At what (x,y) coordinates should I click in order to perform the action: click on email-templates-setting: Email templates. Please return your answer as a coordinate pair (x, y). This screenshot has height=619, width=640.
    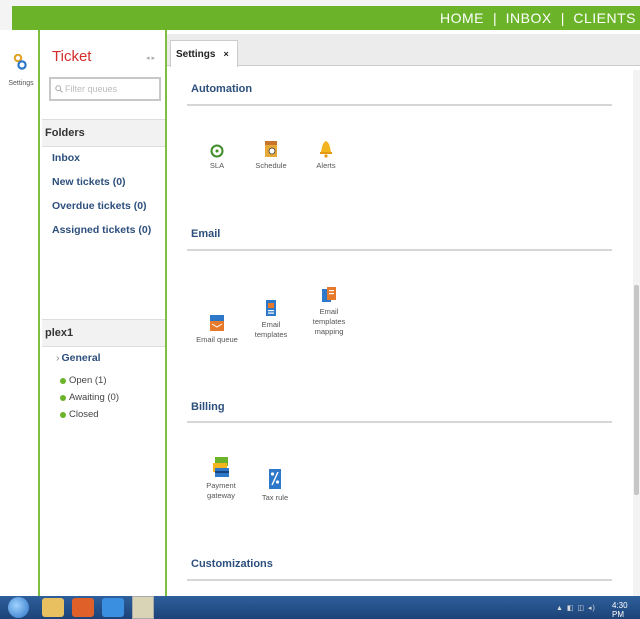
    Looking at the image, I should click on (271, 319).